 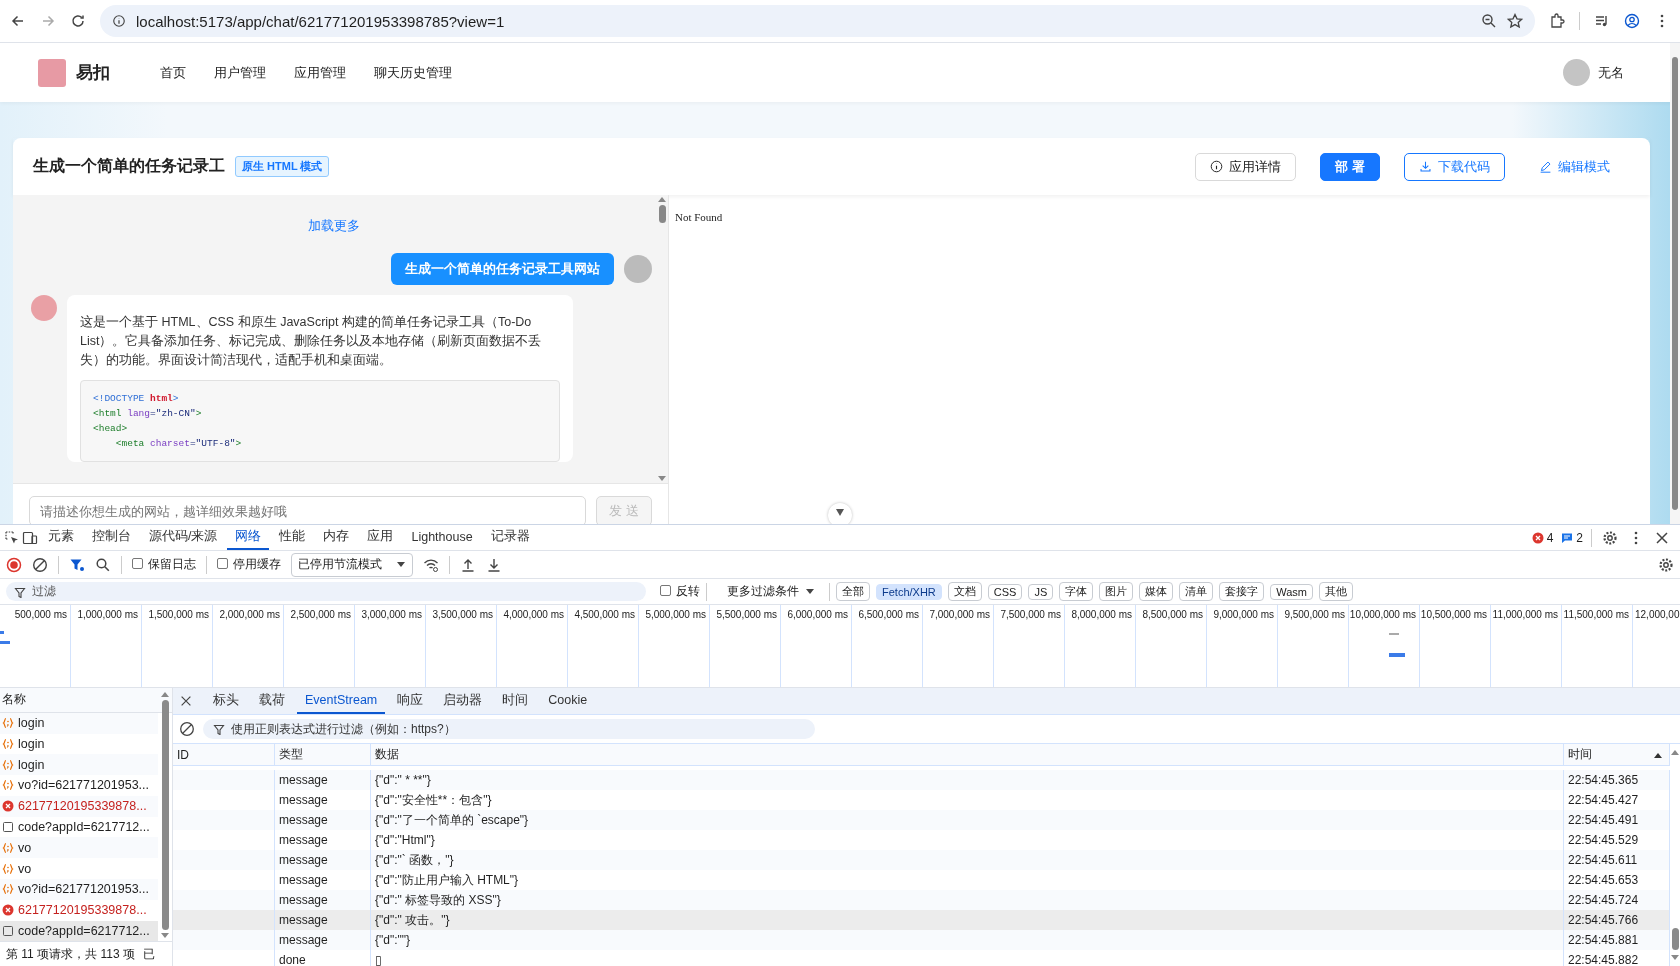 I want to click on detail-tab: EventStream, so click(x=341, y=701).